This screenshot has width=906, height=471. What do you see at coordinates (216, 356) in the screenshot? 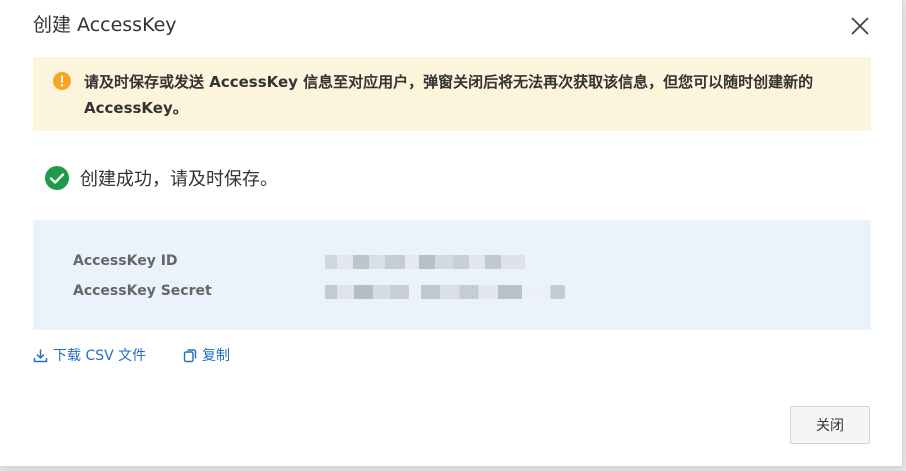
I see `copy-label: 复制` at bounding box center [216, 356].